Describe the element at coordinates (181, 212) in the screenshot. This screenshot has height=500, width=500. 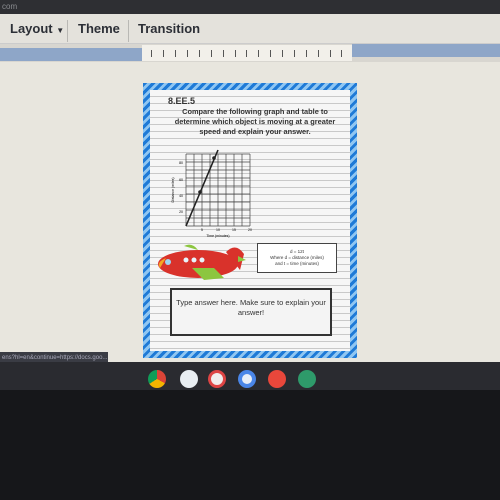
I see `y-tick: 20` at that location.